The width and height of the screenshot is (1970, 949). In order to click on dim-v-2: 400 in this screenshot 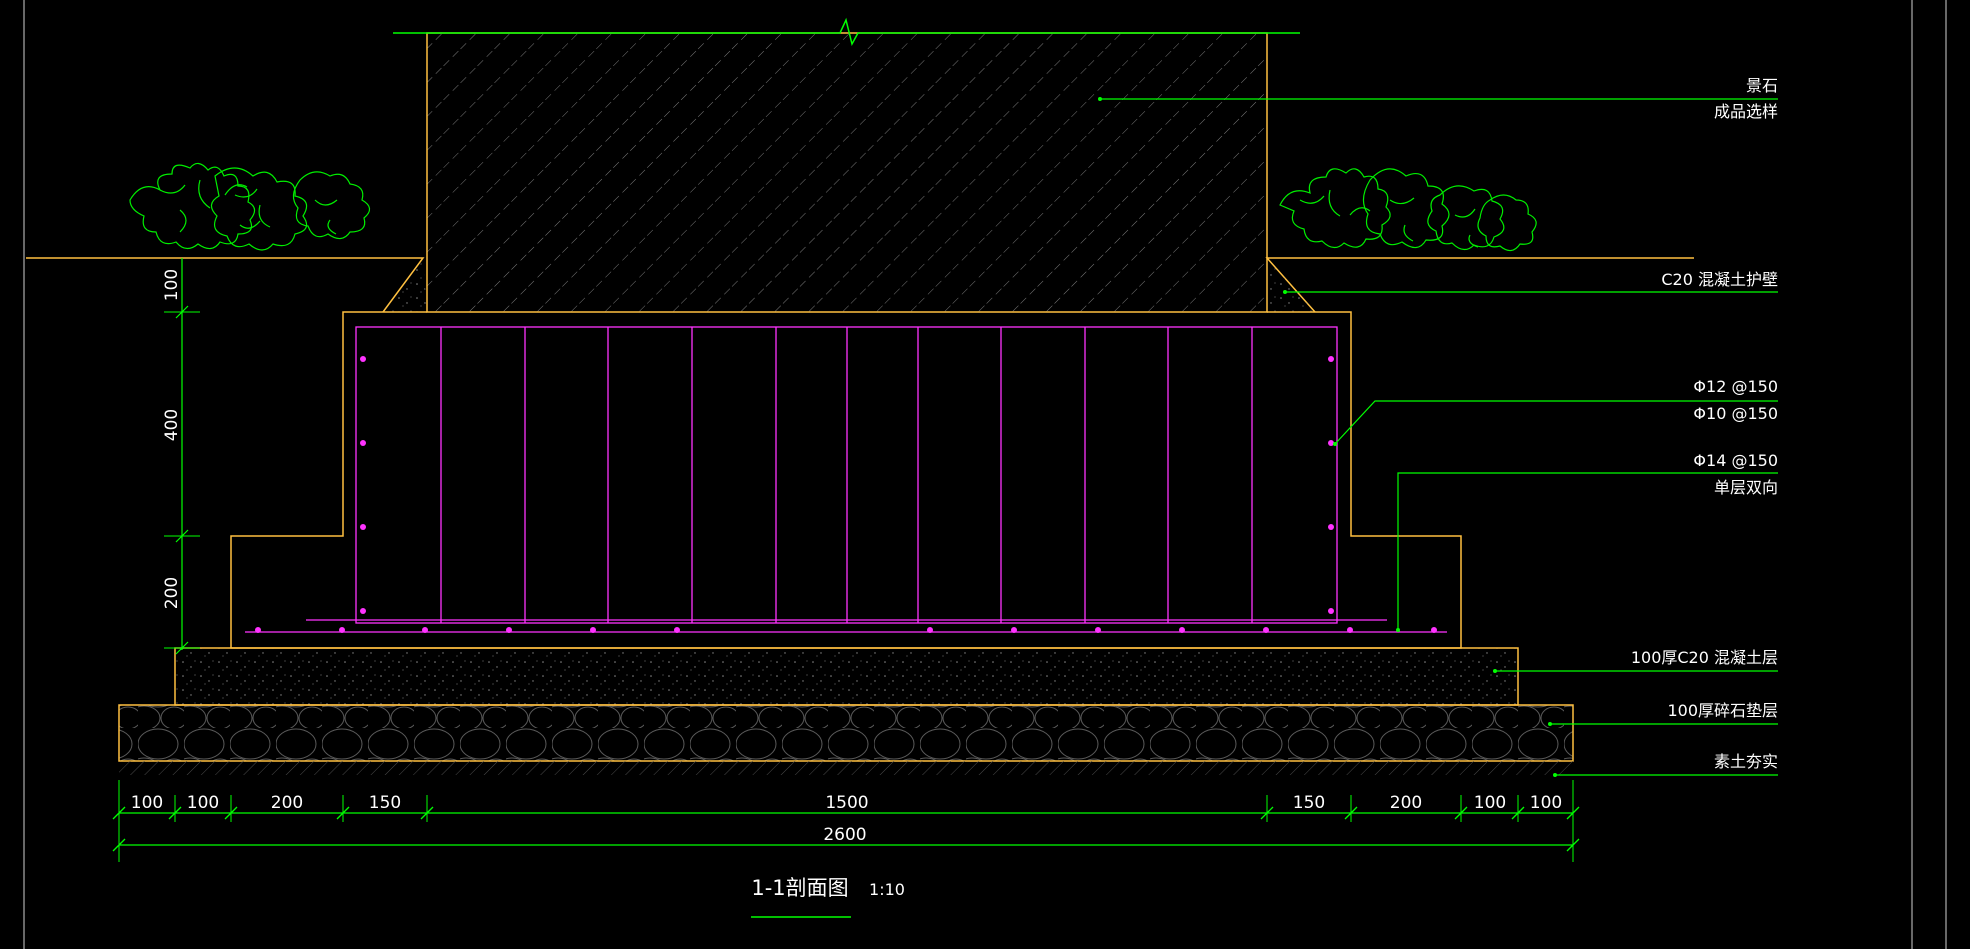, I will do `click(172, 425)`.